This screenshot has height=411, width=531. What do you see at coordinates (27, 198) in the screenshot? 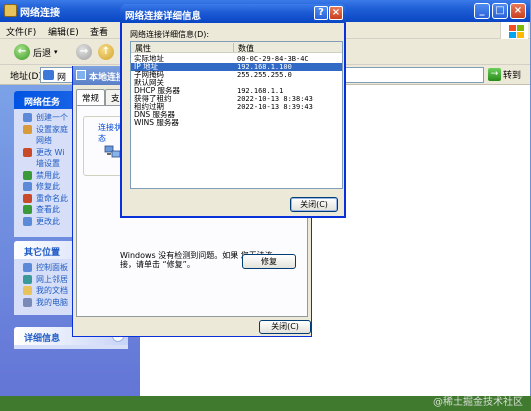
I see `rename-icon` at bounding box center [27, 198].